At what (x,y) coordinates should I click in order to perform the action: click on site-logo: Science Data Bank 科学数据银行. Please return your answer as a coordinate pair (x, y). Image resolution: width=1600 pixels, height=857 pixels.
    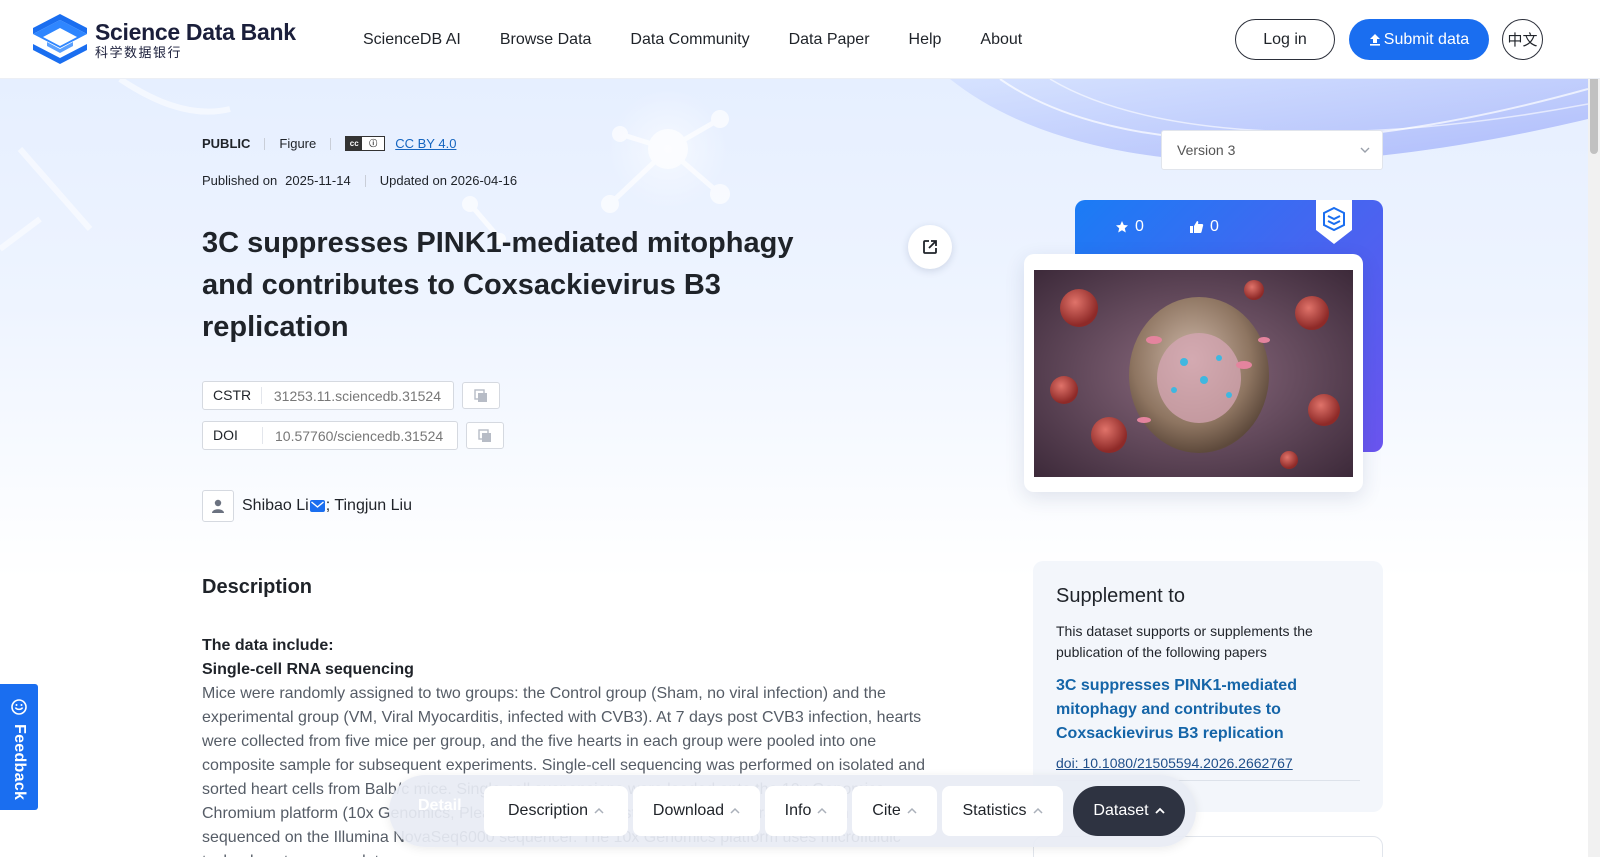
    Looking at the image, I should click on (163, 40).